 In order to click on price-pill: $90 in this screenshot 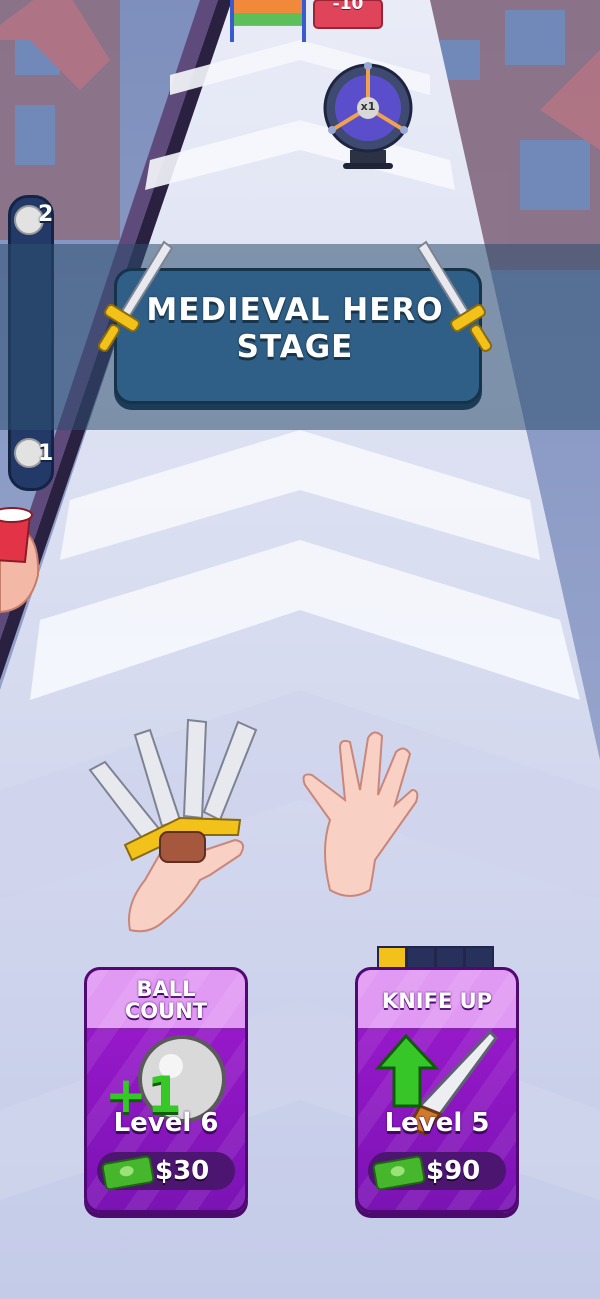, I will do `click(437, 1172)`.